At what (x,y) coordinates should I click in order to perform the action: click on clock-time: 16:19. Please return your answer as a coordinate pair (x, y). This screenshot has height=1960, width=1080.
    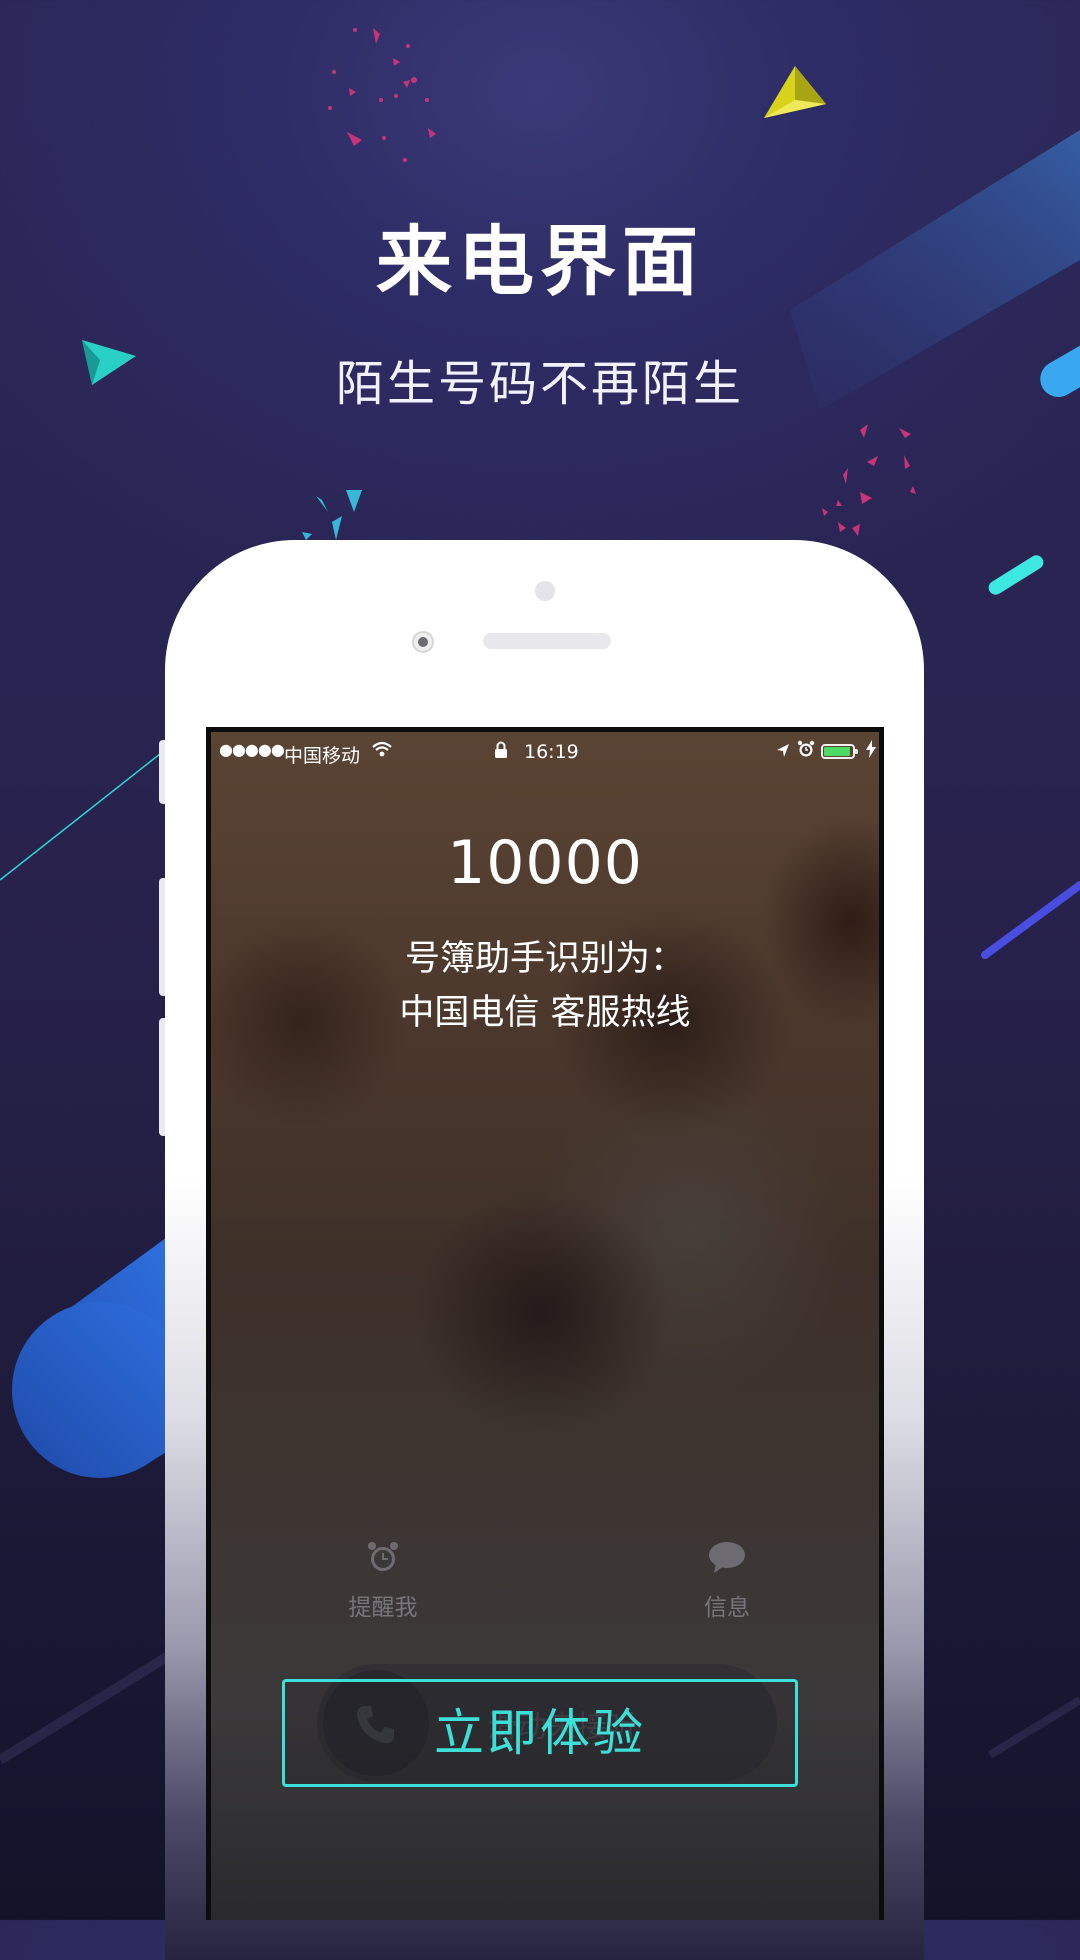
    Looking at the image, I should click on (551, 752).